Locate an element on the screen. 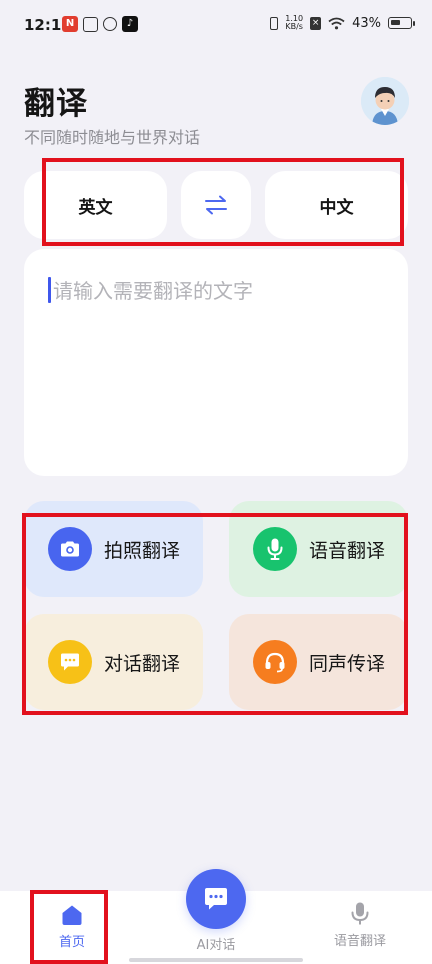 The image size is (432, 964). vibrate-icon is located at coordinates (274, 23).